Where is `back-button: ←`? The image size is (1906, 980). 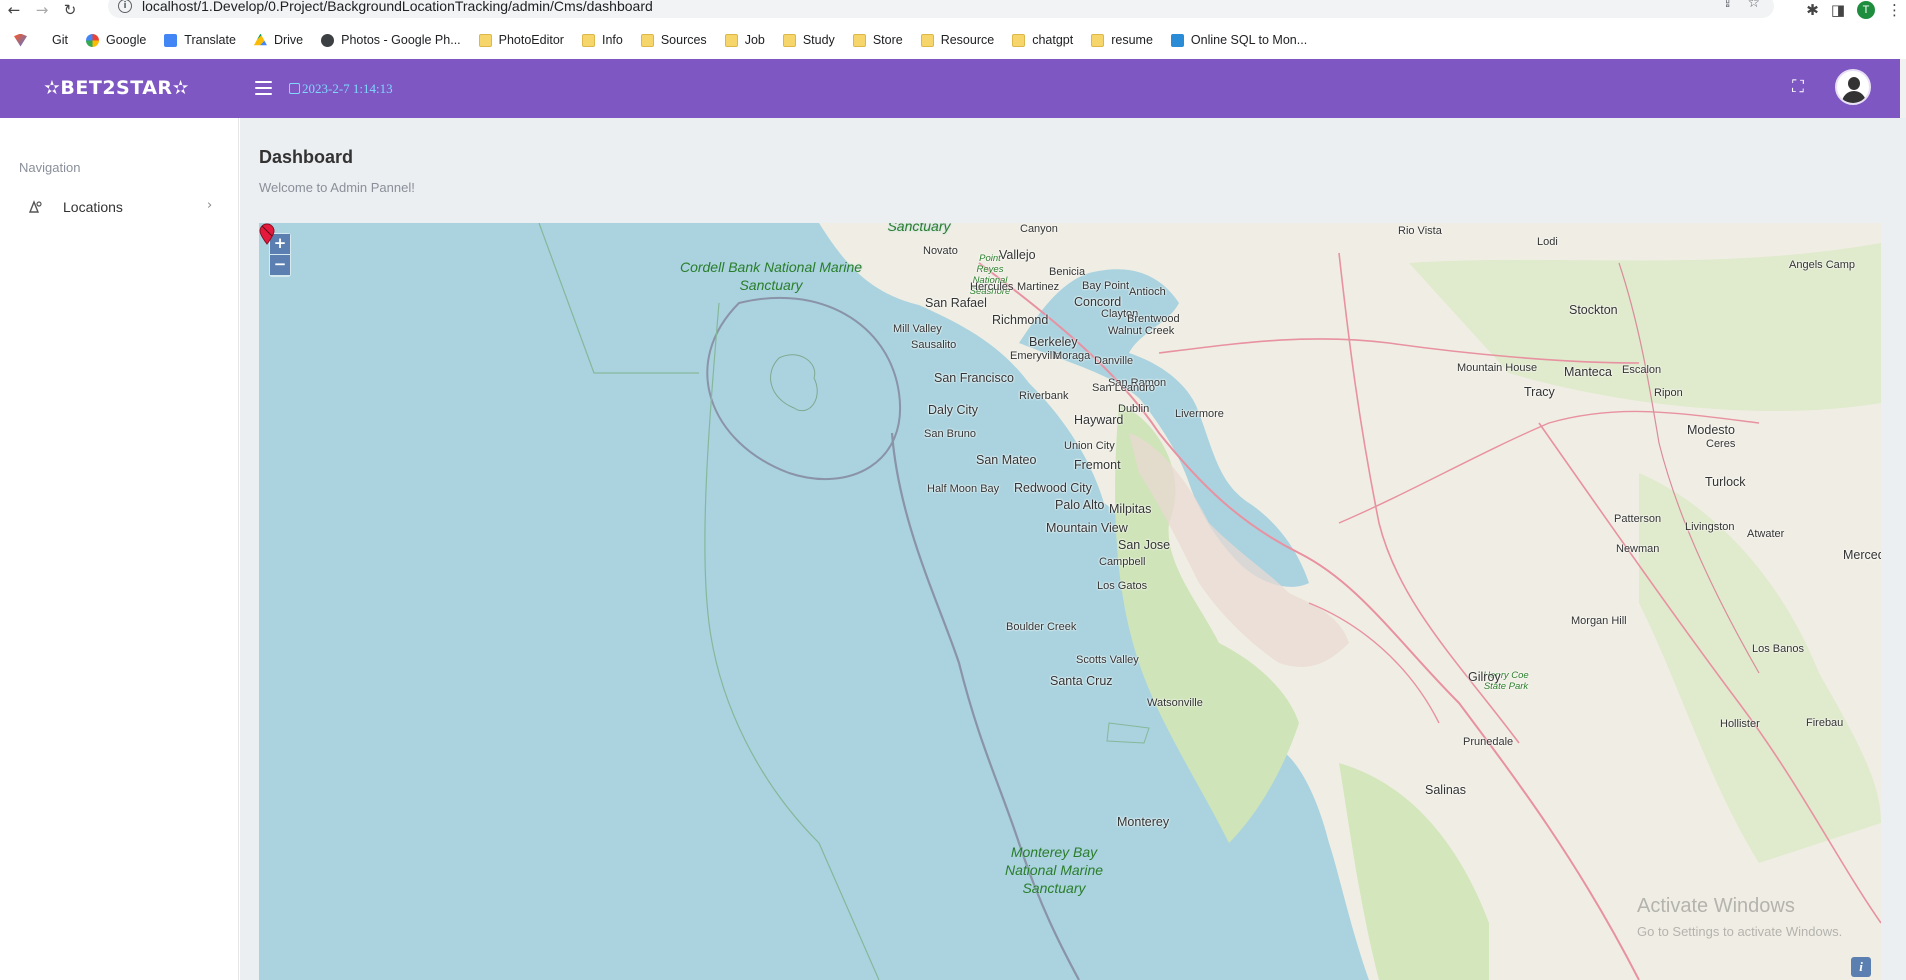 back-button: ← is located at coordinates (14, 10).